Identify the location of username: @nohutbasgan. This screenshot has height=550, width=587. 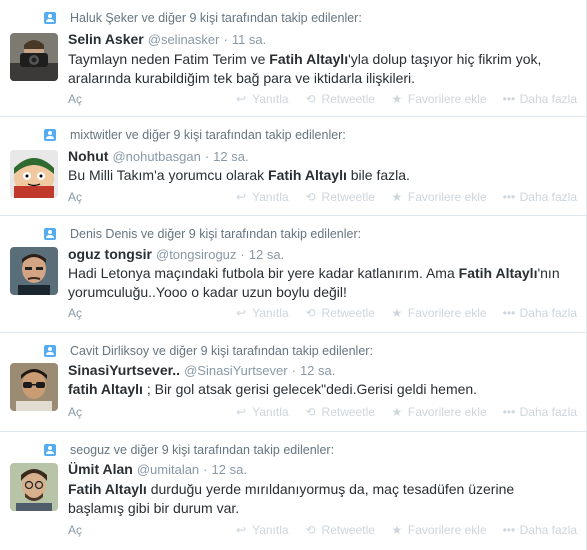
(156, 156).